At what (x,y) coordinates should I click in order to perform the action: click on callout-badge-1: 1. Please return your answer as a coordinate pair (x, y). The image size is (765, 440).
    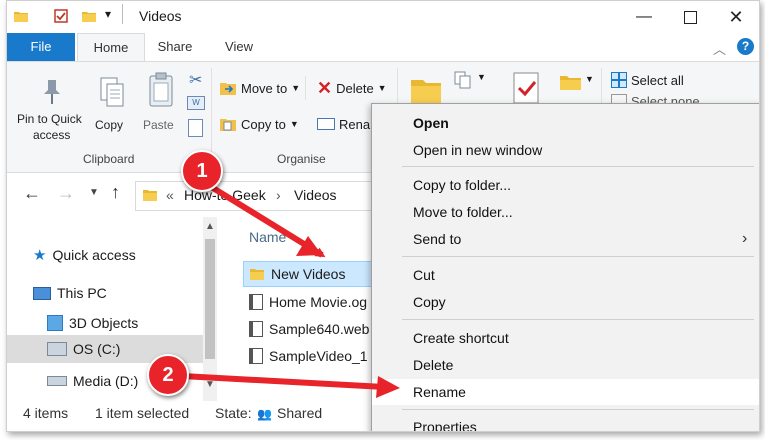
    Looking at the image, I should click on (202, 171).